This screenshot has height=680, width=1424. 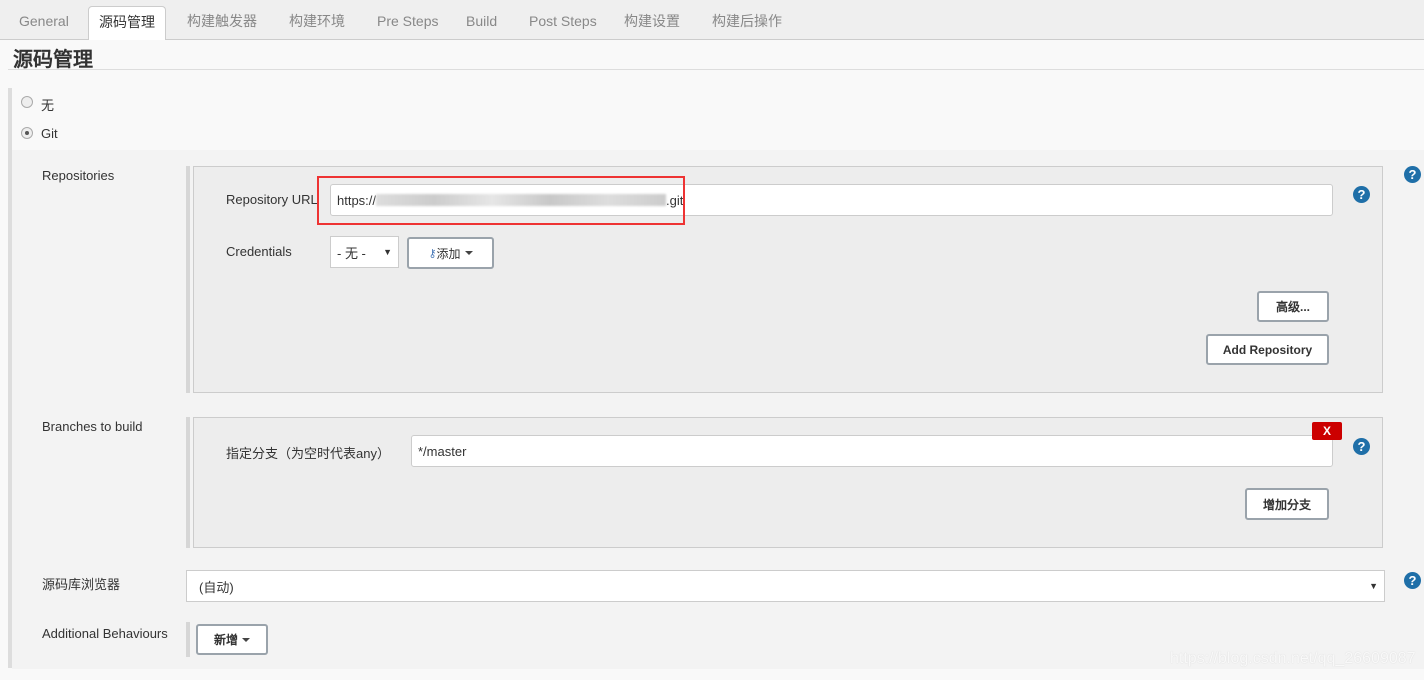 I want to click on radio-none-label: 无, so click(x=48, y=105).